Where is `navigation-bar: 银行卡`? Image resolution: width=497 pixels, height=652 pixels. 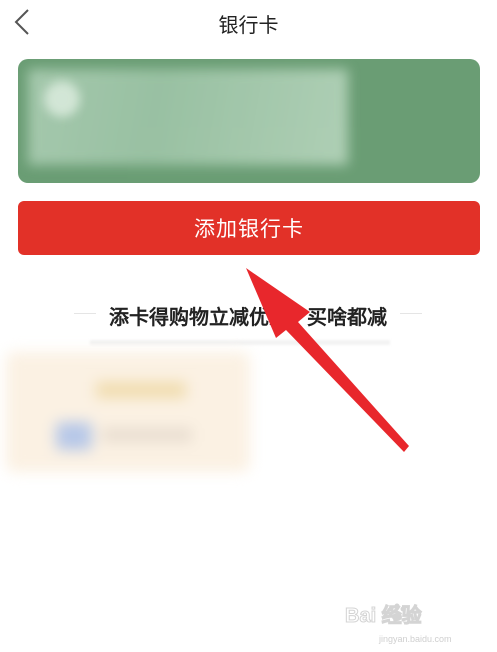
navigation-bar: 银行卡 is located at coordinates (248, 23).